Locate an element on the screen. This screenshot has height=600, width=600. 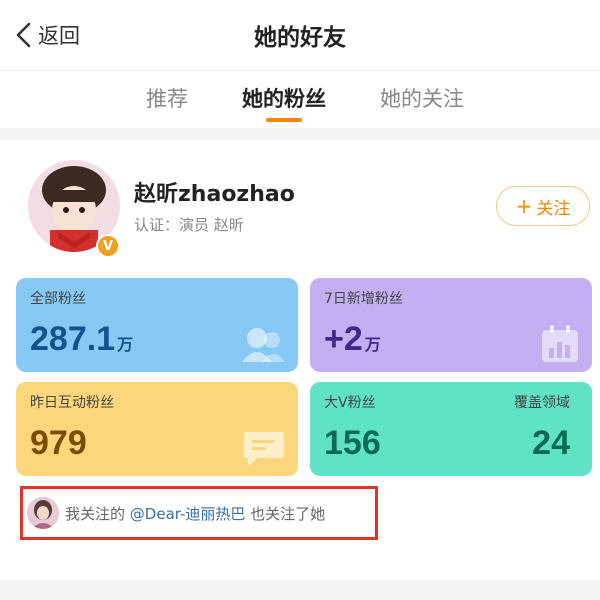
stat-new-fans-7d: 7日新增粉丝 +2 万 is located at coordinates (451, 325).